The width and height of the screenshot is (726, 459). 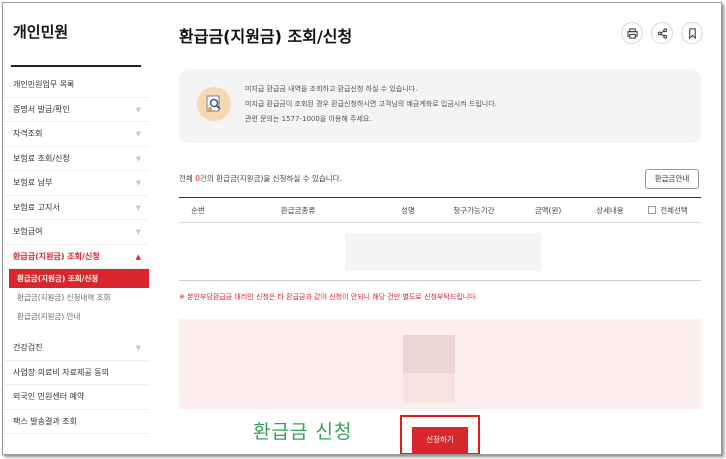 I want to click on sidebar-subitem-refund-inquiry: 환급금(지원금) 조회/신청, so click(x=79, y=278).